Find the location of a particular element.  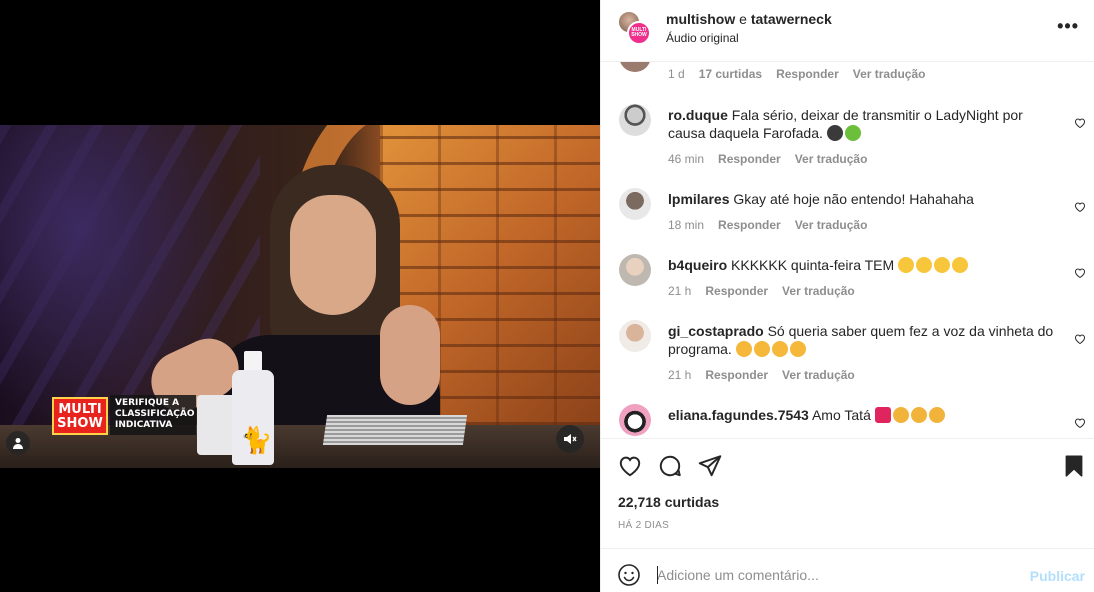

comment-body: eliana.fagundes.7543 Amo Tatá is located at coordinates (863, 415).